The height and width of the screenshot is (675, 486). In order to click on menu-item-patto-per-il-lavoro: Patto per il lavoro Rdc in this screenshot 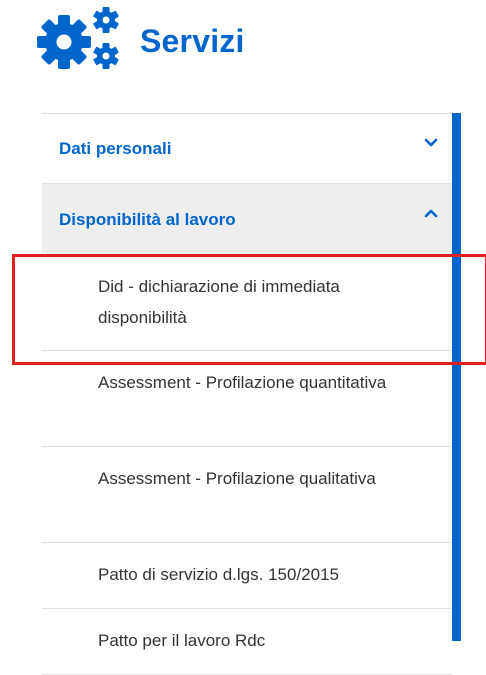, I will do `click(247, 642)`.